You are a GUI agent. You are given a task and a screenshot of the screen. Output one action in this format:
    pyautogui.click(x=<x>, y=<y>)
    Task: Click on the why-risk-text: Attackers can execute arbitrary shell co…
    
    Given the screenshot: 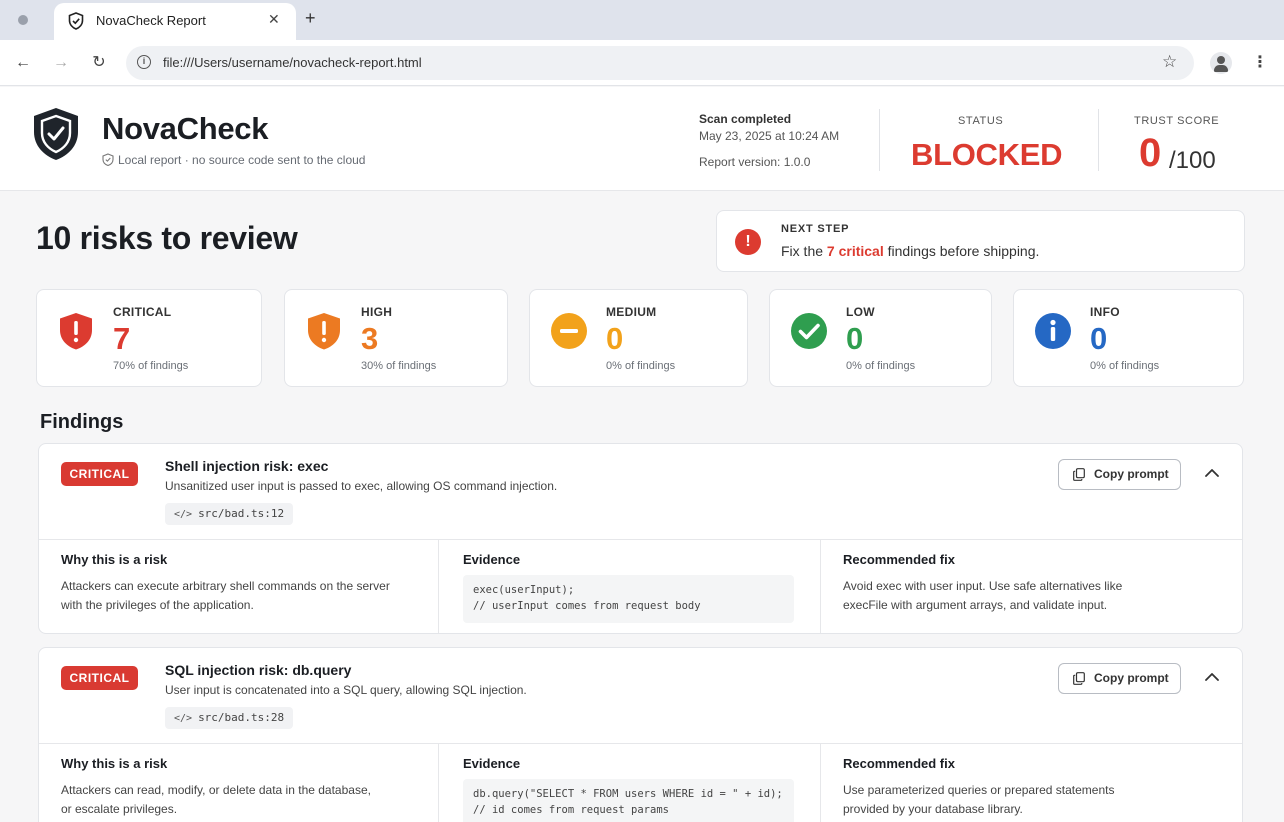 What is the action you would take?
    pyautogui.click(x=225, y=595)
    